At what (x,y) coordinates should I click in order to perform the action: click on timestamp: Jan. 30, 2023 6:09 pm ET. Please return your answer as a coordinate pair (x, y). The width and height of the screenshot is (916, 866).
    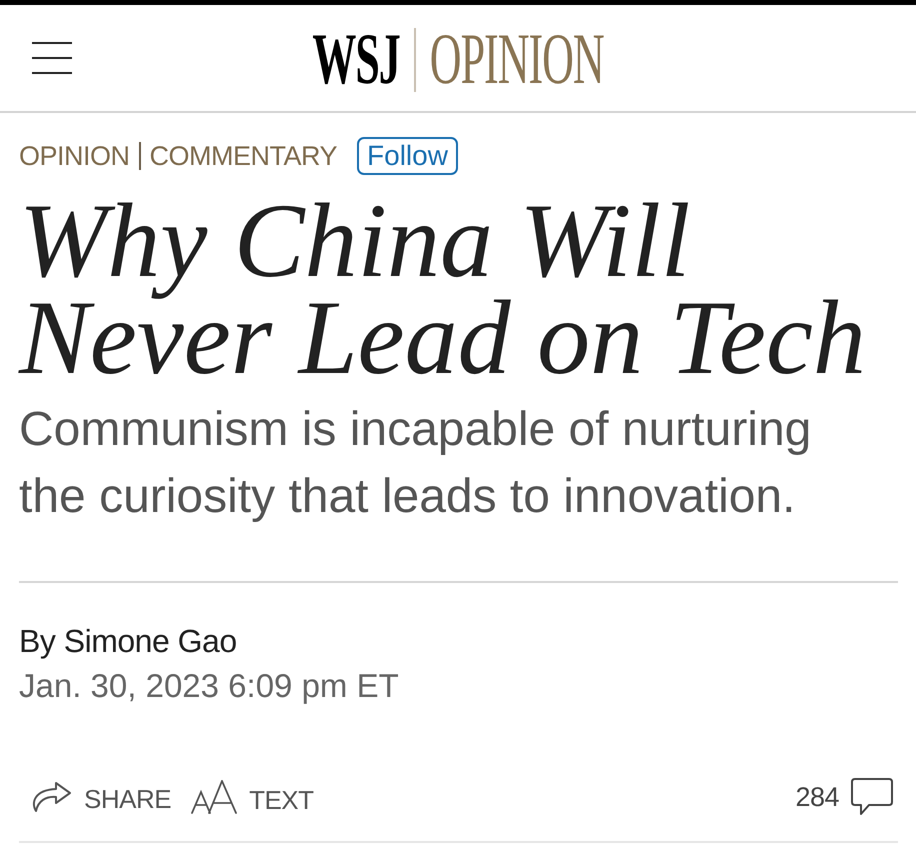
    Looking at the image, I should click on (209, 686).